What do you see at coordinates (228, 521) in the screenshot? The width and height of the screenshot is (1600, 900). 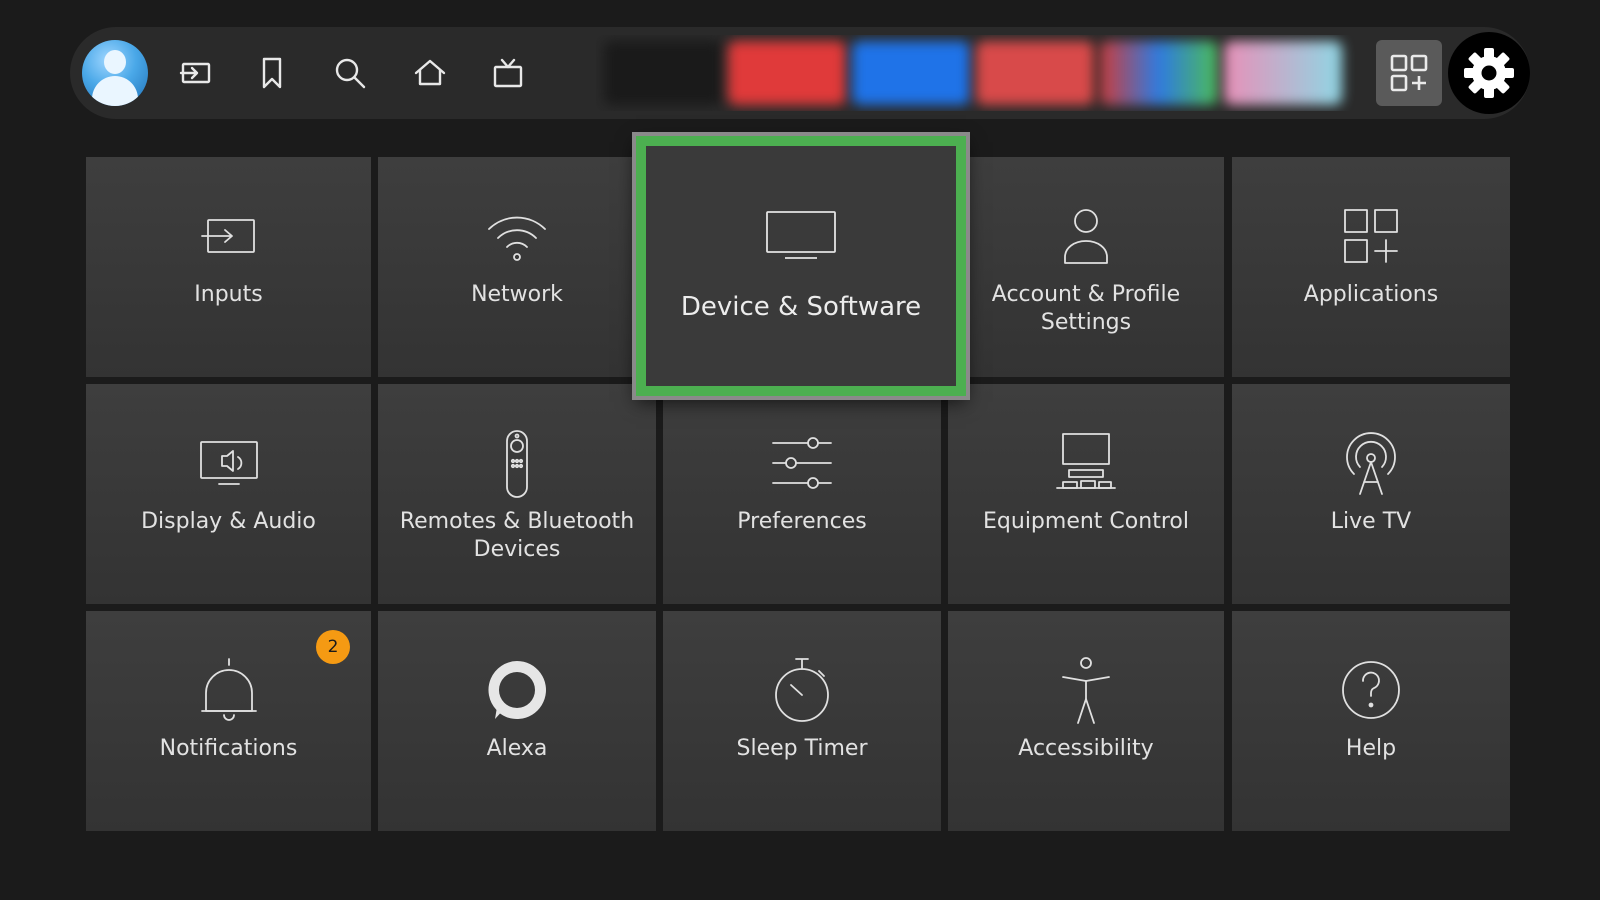 I see `tile-label: Display & Audio` at bounding box center [228, 521].